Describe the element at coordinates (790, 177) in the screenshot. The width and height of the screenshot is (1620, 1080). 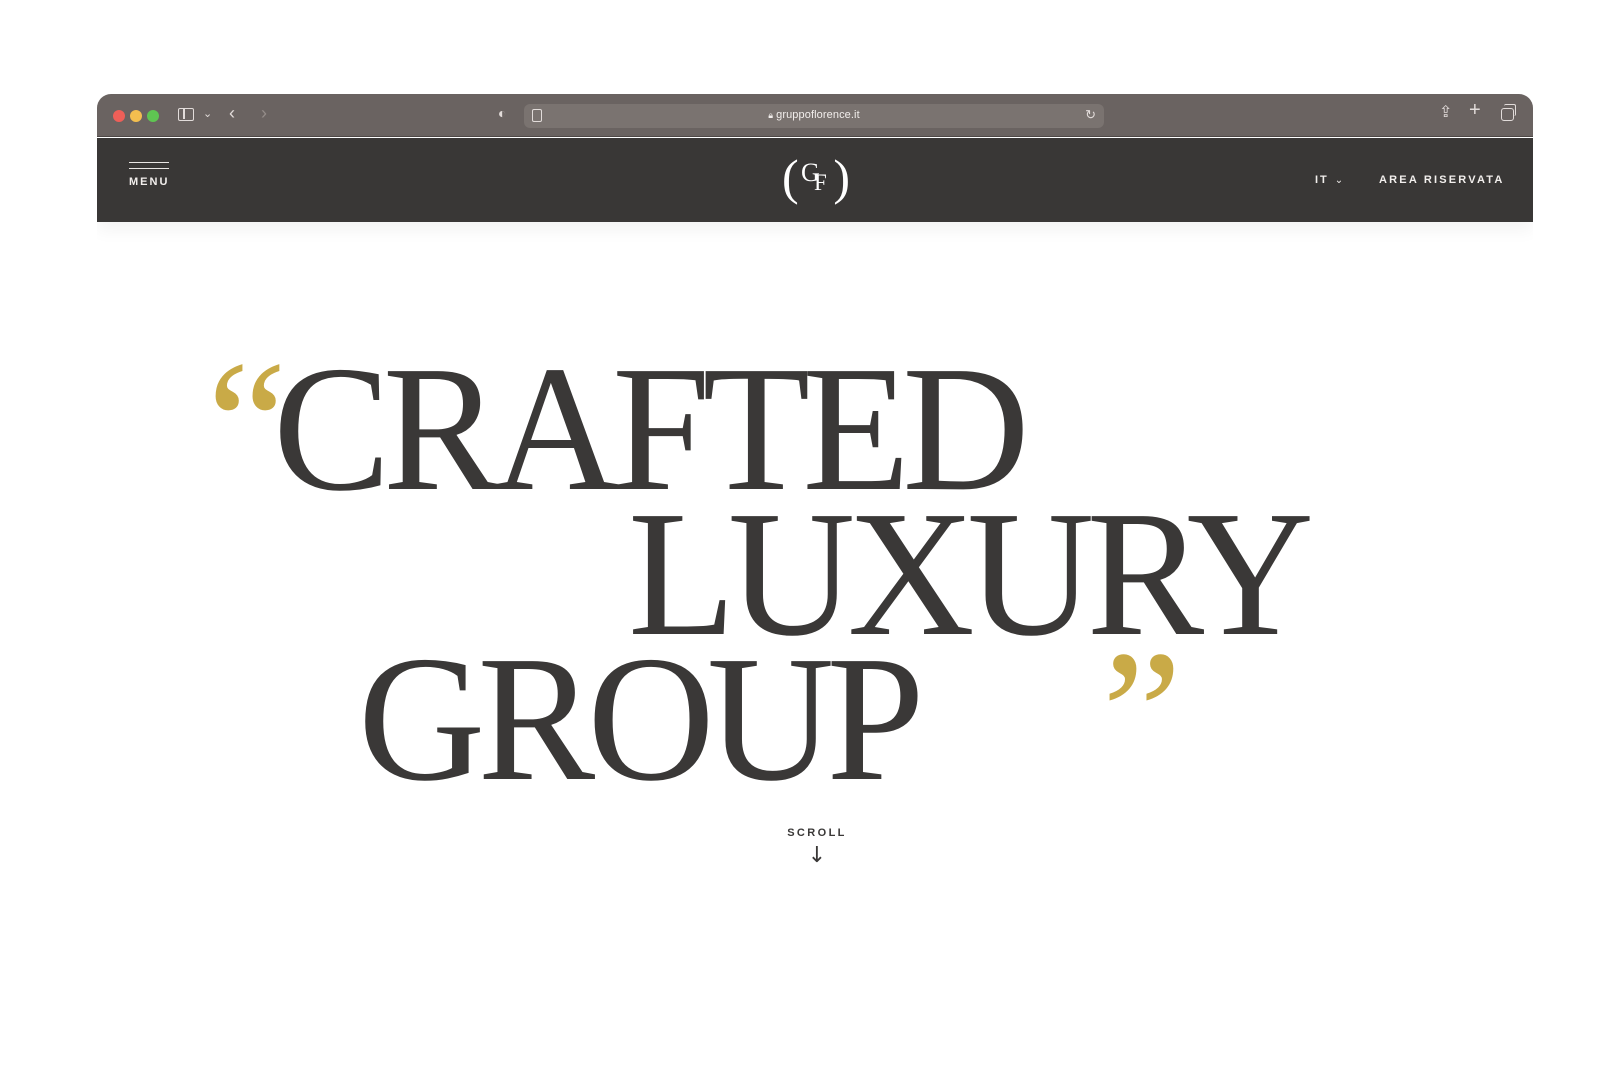
I see `logo-paren-left: (` at that location.